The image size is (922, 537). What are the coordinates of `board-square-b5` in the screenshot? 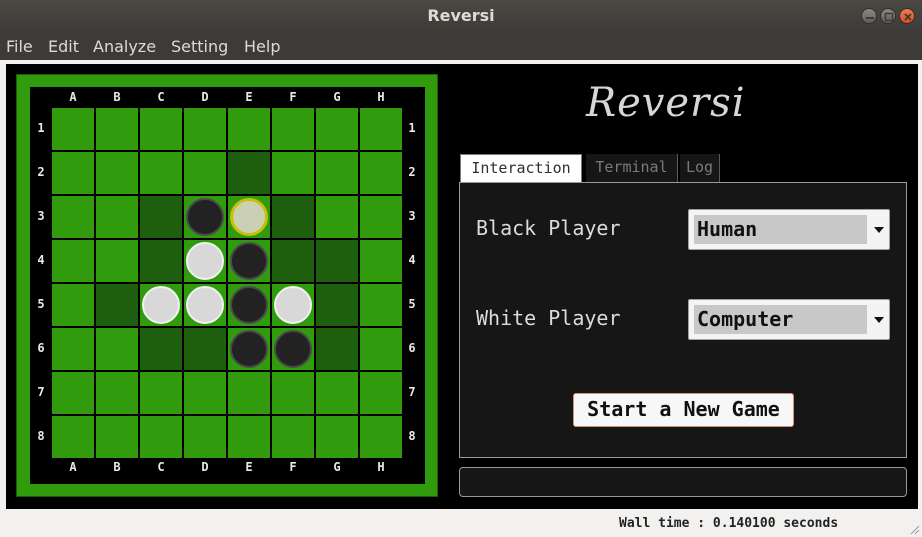 It's located at (117, 305).